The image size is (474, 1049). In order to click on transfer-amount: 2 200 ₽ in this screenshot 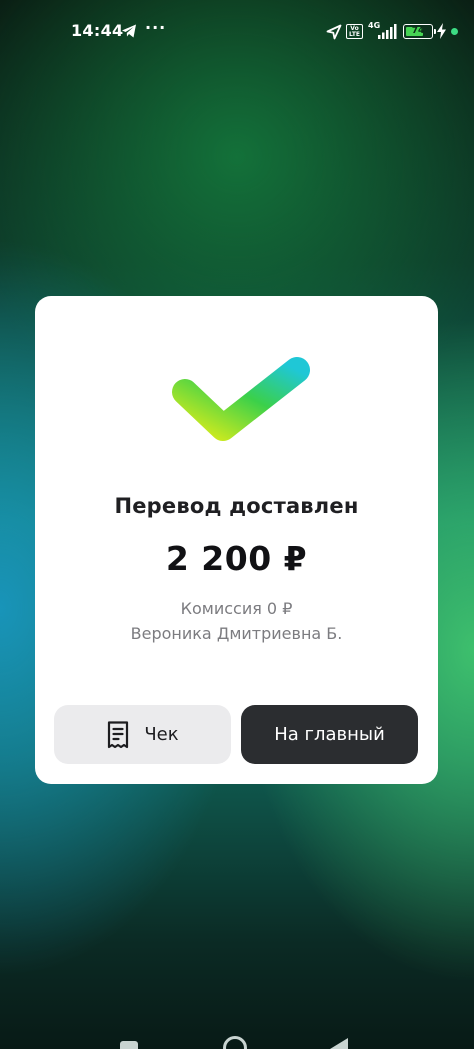, I will do `click(236, 558)`.